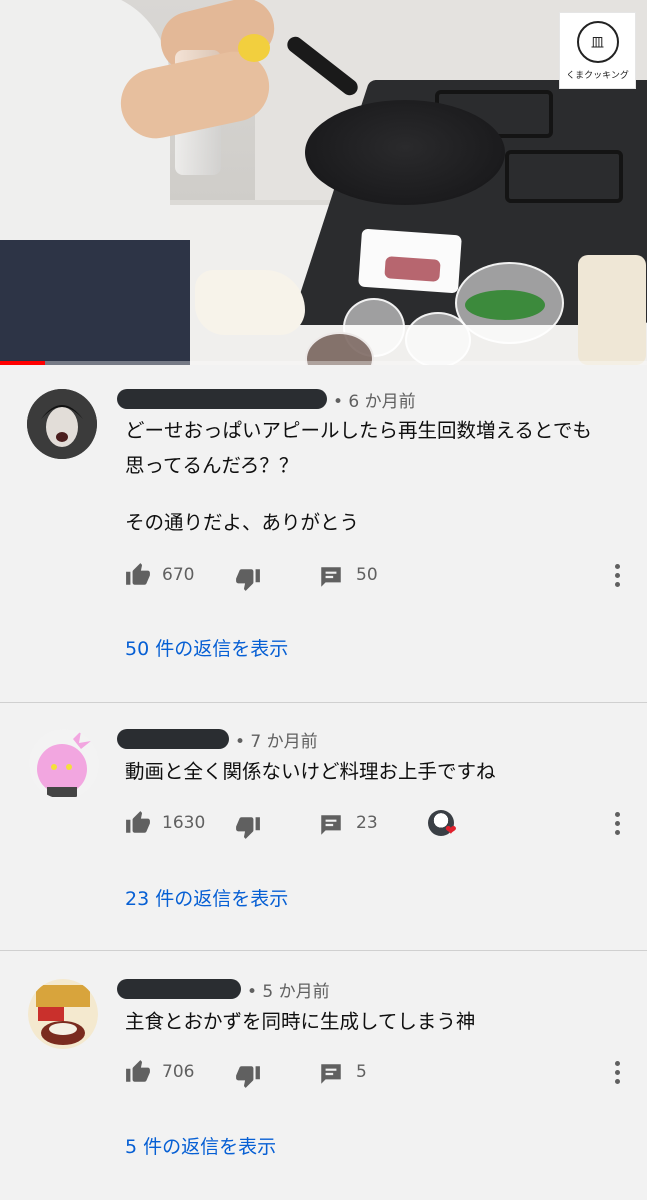 The height and width of the screenshot is (1200, 647). I want to click on channel-watermark-label: くまクッキング, so click(597, 75).